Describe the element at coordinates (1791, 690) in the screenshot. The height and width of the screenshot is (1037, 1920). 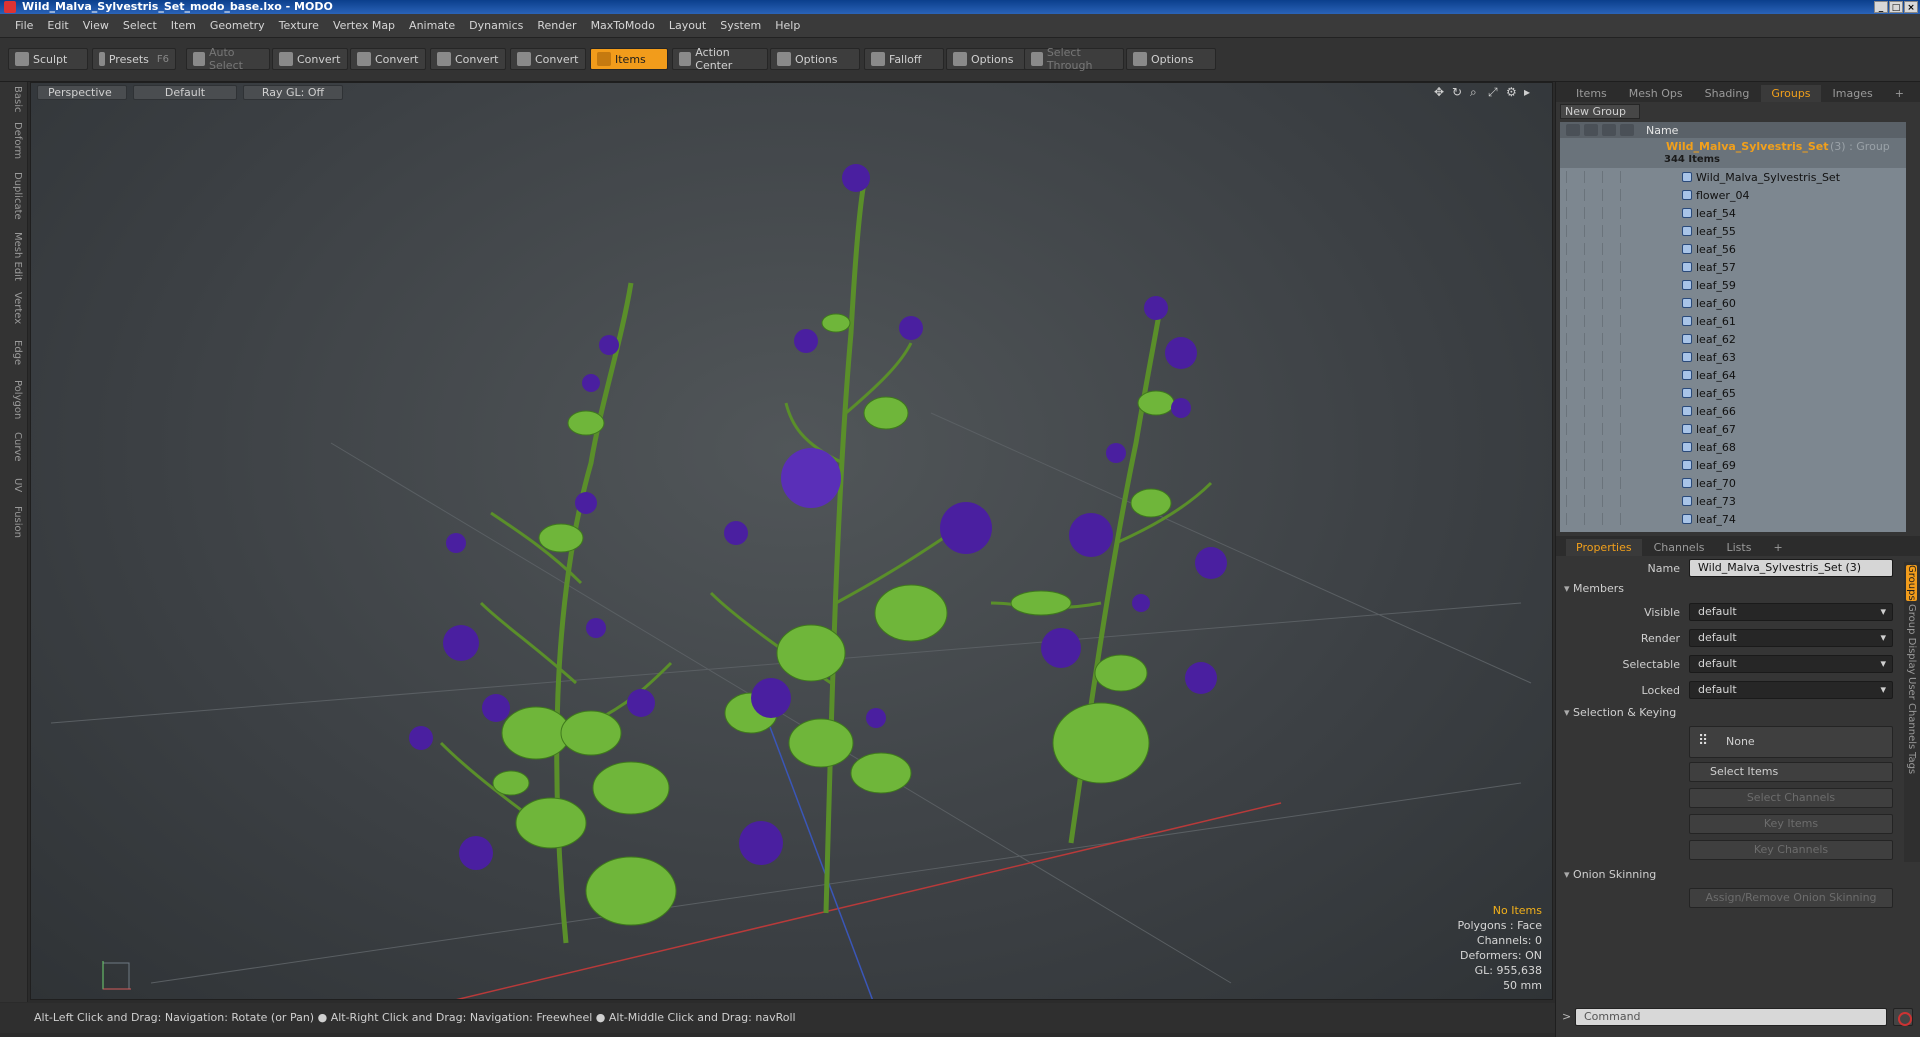
I see `locked-dropdown: default` at that location.